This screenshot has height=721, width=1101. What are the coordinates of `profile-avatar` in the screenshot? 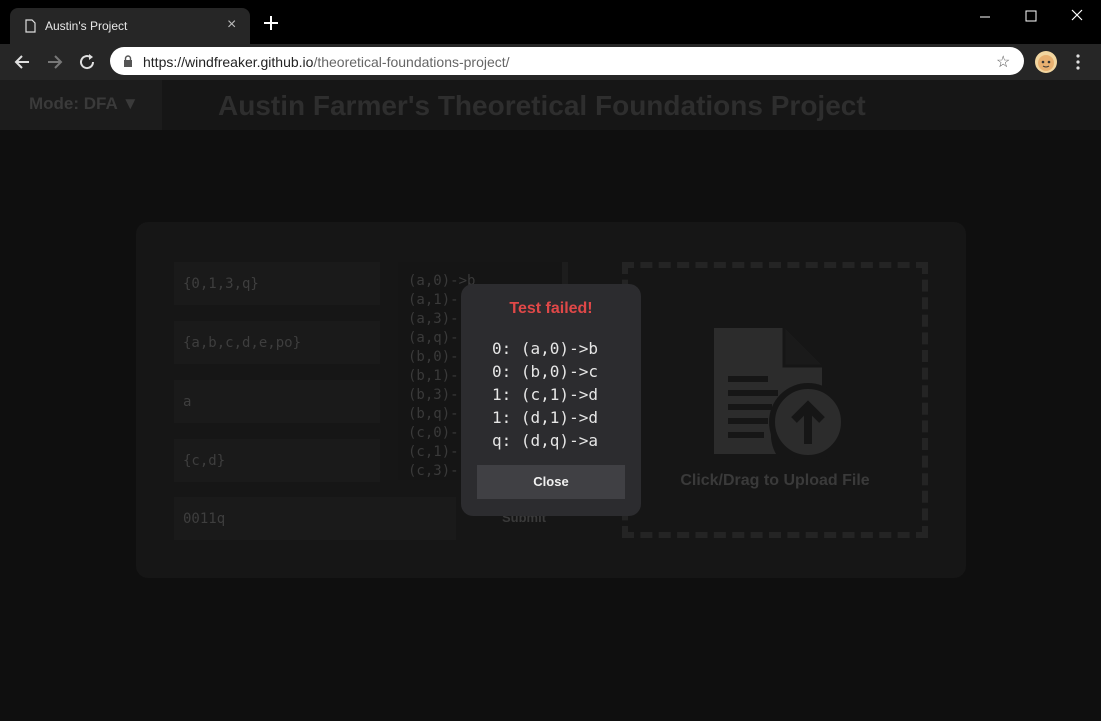 It's located at (1046, 62).